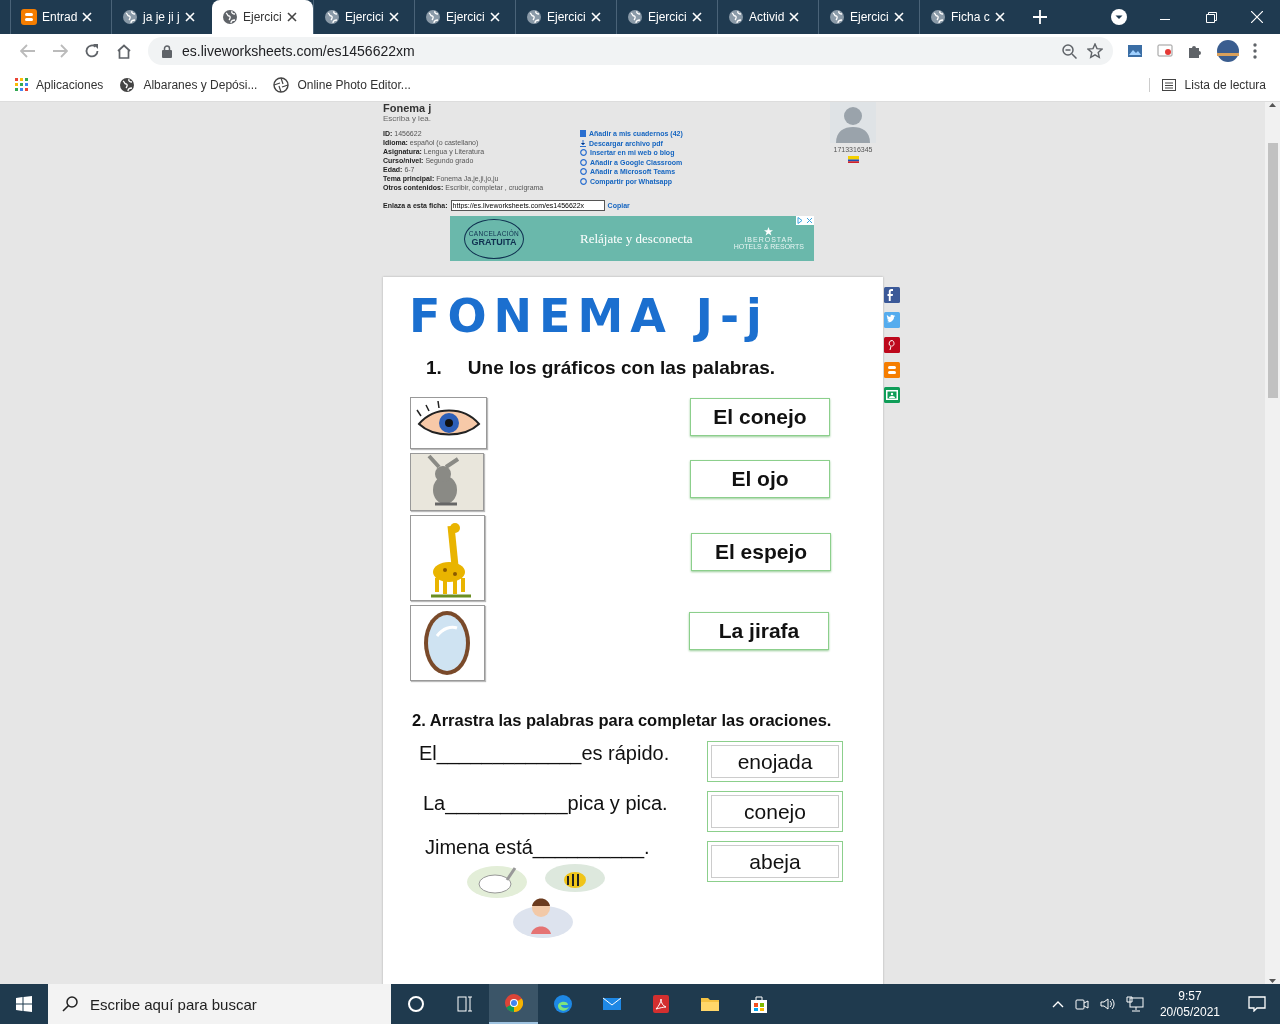 The width and height of the screenshot is (1280, 1024). I want to click on camera-icon, so click(1081, 1004).